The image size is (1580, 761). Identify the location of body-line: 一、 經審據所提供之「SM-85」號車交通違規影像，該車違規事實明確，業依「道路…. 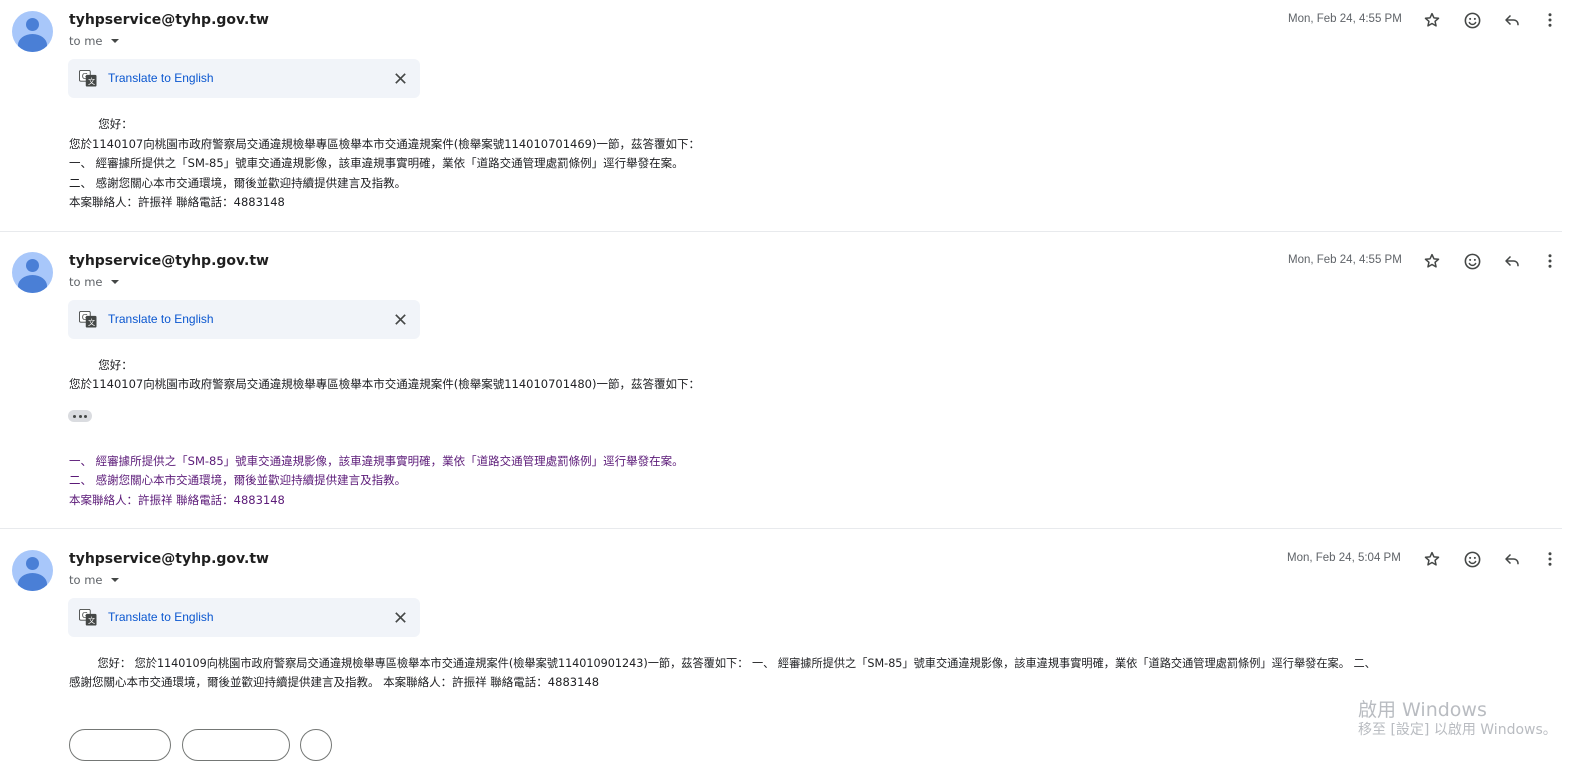
(376, 163).